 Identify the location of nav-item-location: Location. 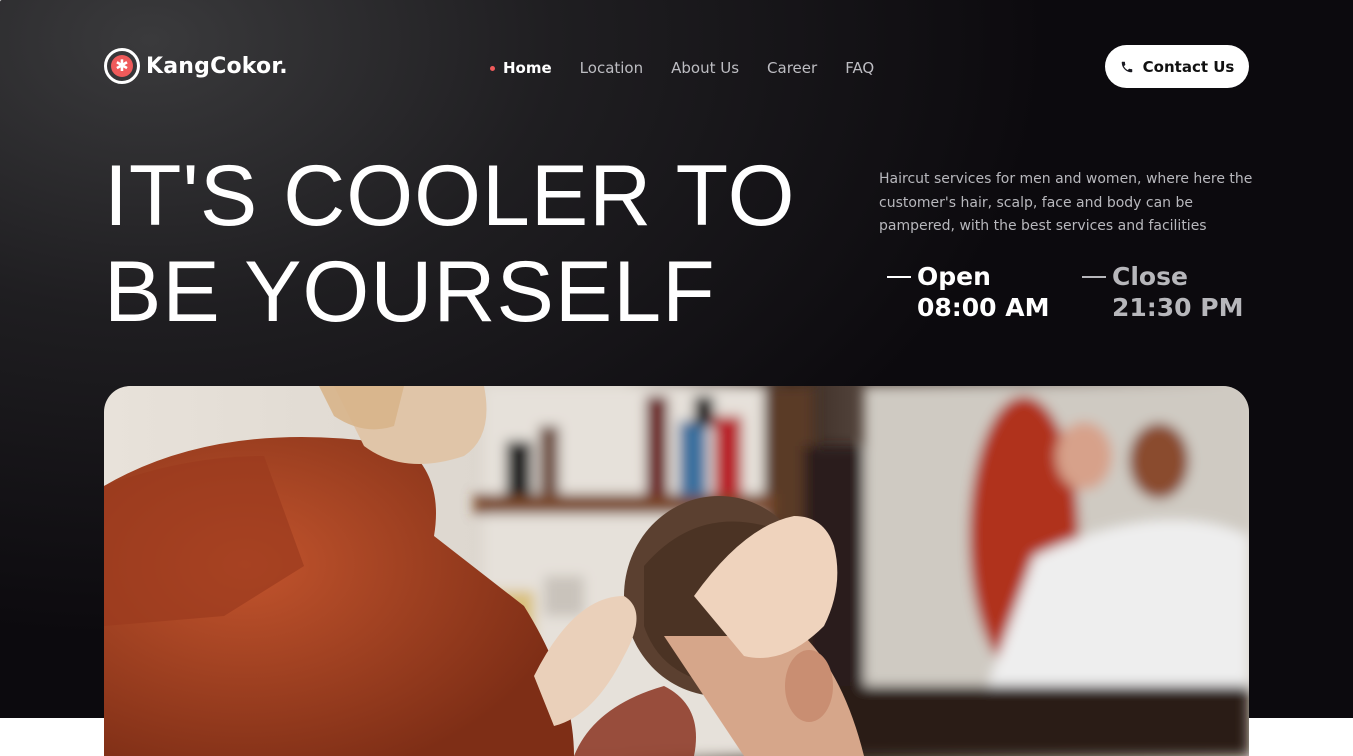
(611, 68).